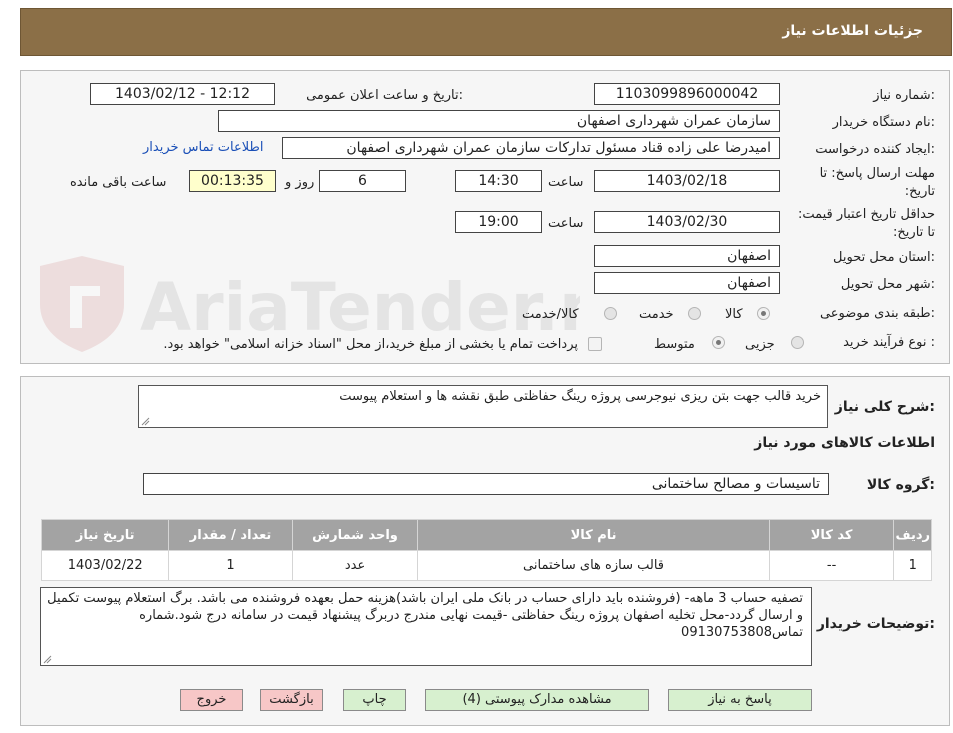 This screenshot has height=733, width=953. Describe the element at coordinates (291, 700) in the screenshot. I see `back-button: بازگشت` at that location.